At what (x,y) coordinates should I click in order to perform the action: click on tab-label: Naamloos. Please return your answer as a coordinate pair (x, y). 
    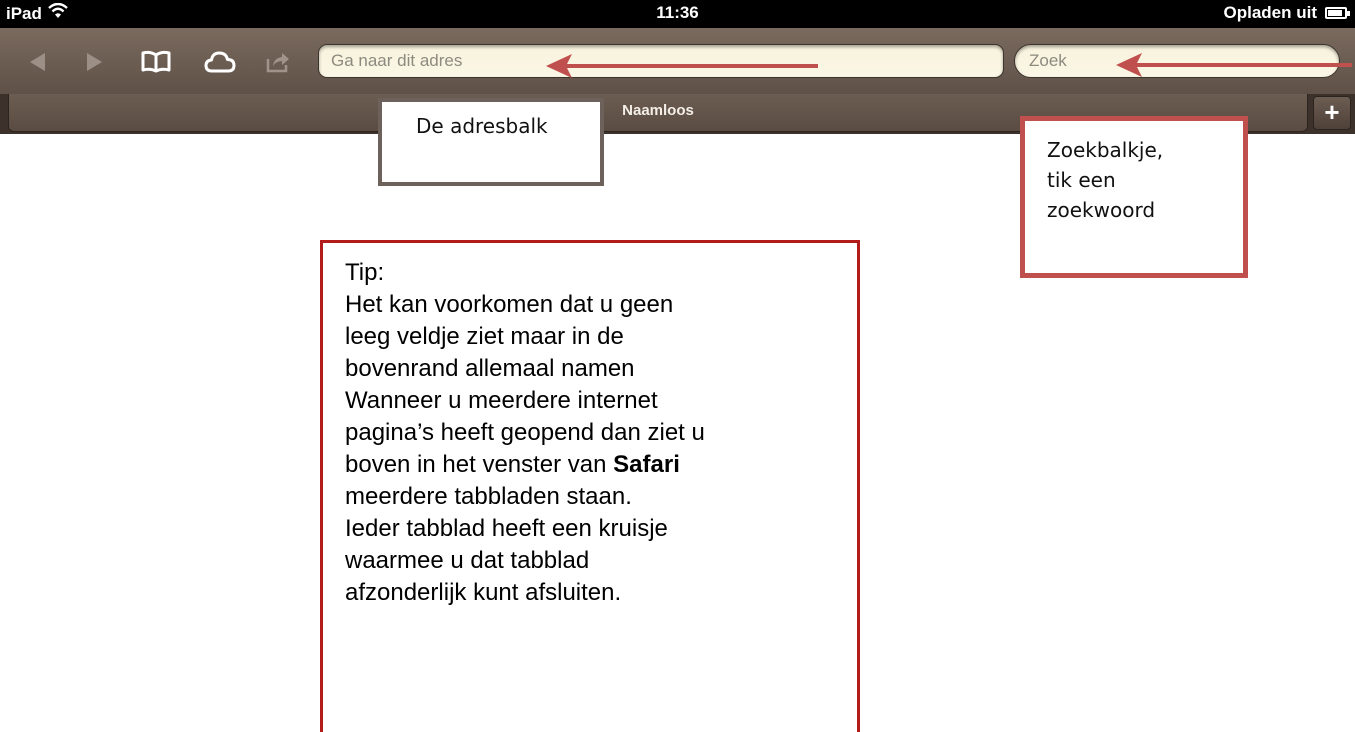
    Looking at the image, I should click on (658, 110).